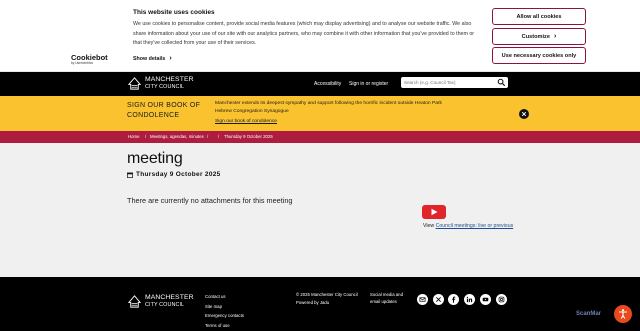 The image size is (640, 331). I want to click on search-icon, so click(501, 82).